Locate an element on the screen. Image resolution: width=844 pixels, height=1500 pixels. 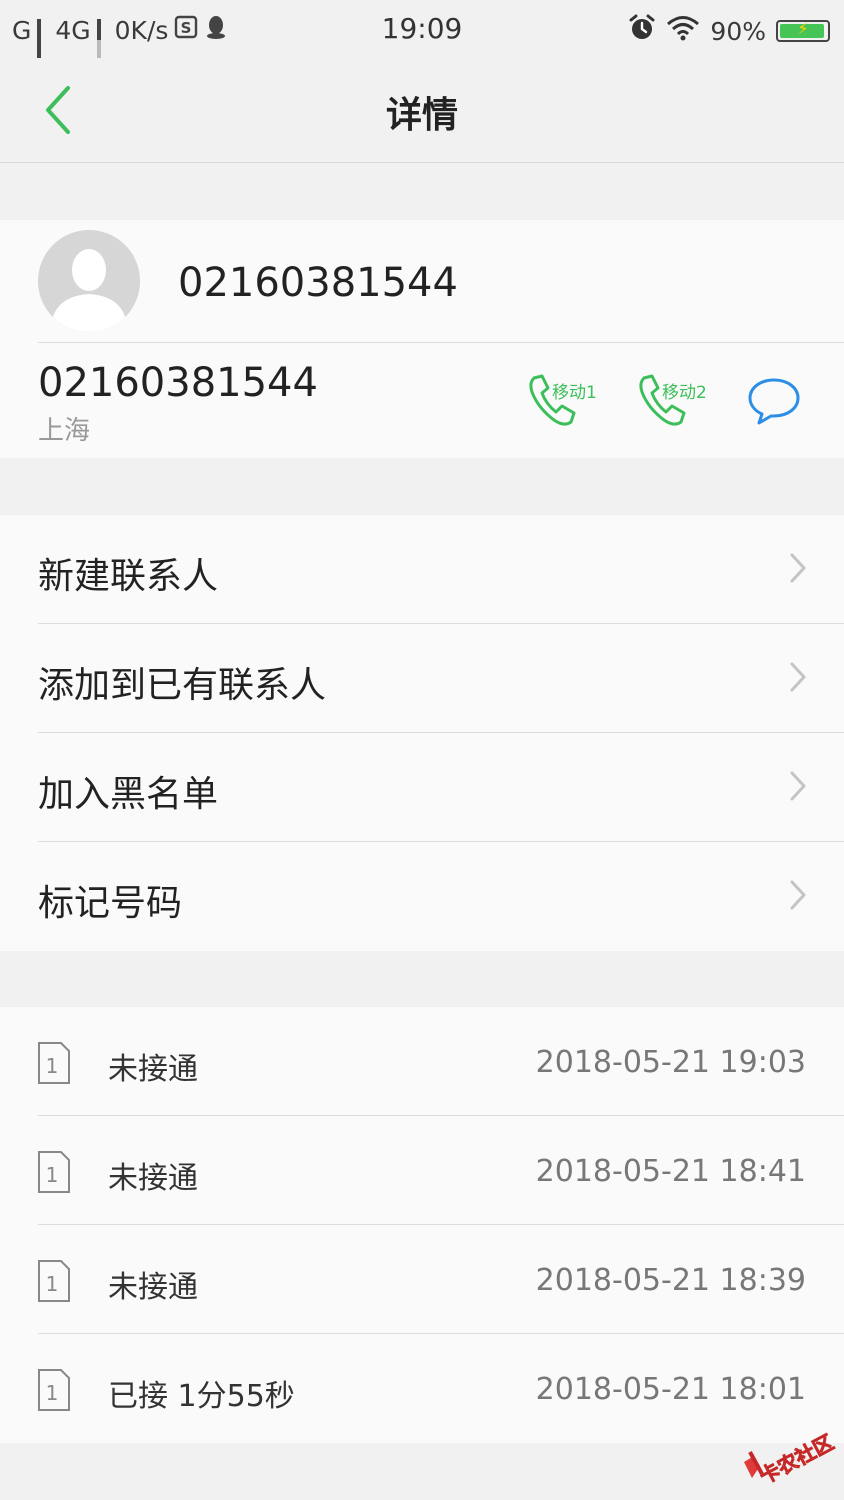
nav-bar: 详情 is located at coordinates (422, 110).